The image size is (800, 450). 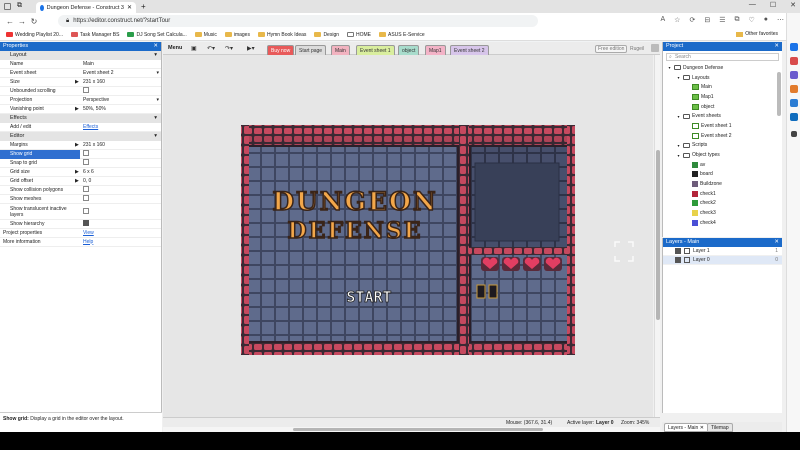 What do you see at coordinates (120, 64) in the screenshot?
I see `name-field: Main` at bounding box center [120, 64].